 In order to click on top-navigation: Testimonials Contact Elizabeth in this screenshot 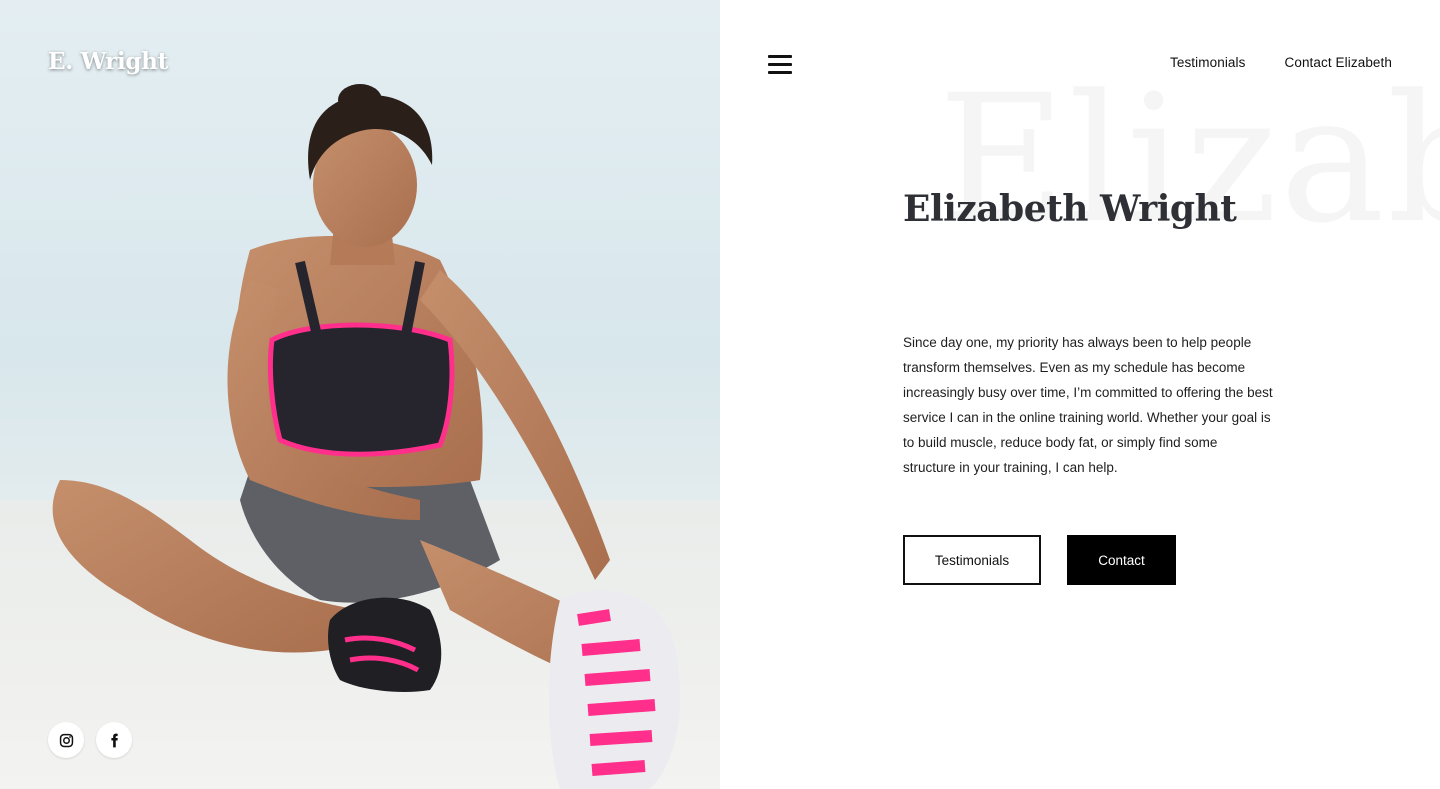, I will do `click(1281, 62)`.